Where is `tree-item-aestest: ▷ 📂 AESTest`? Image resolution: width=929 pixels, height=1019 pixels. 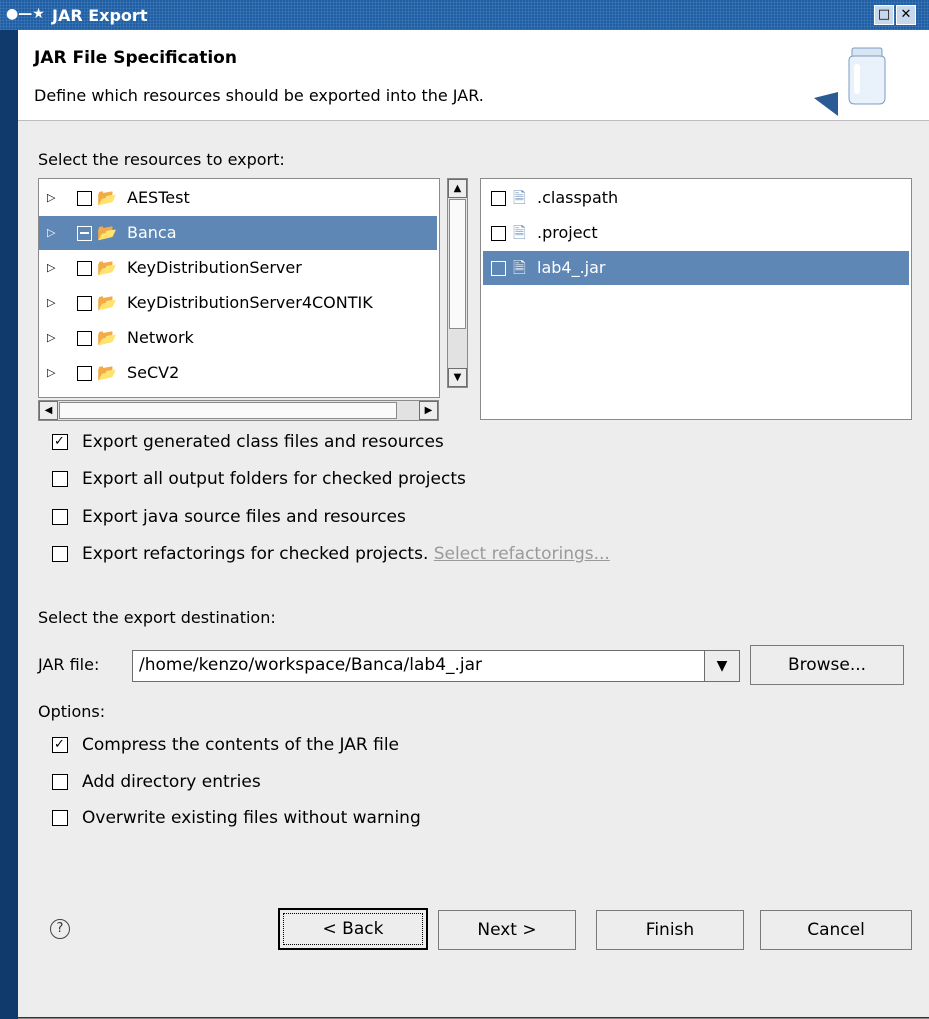
tree-item-aestest: ▷ 📂 AESTest is located at coordinates (238, 198).